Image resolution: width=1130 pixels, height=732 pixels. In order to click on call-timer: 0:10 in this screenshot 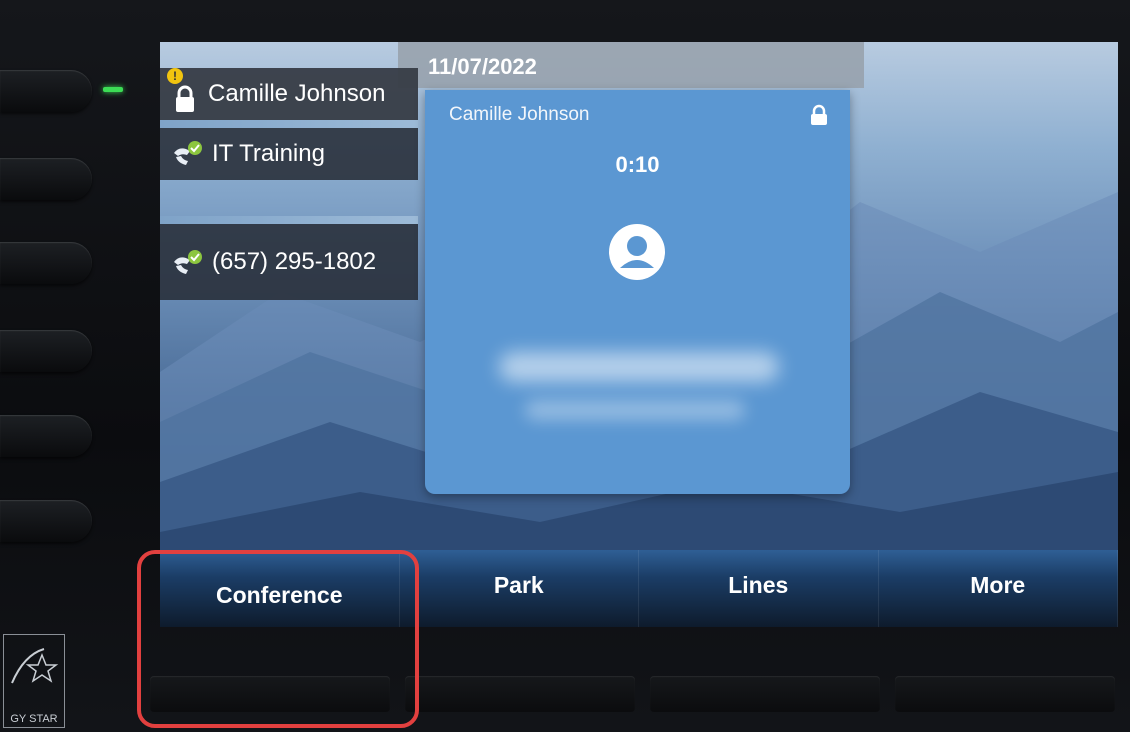, I will do `click(637, 164)`.